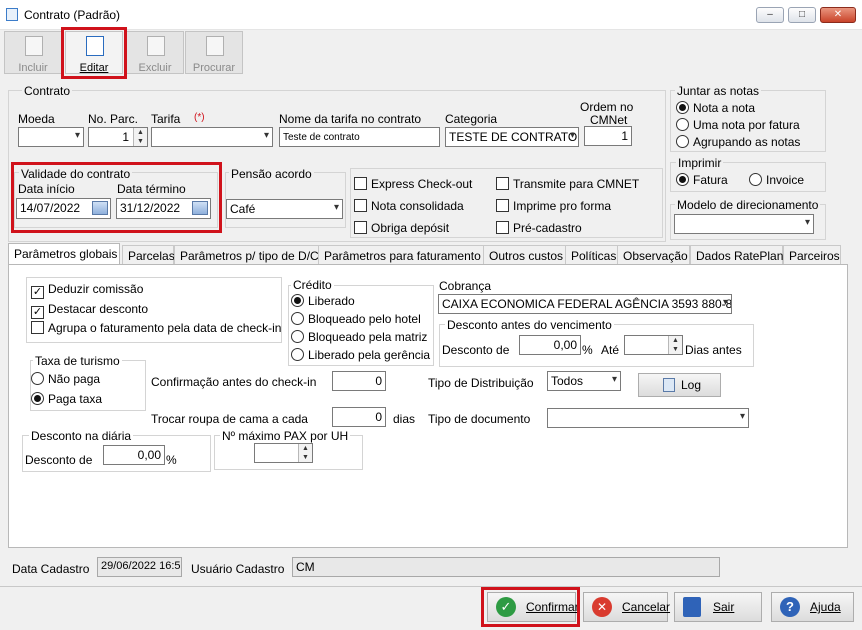 The image size is (862, 630). I want to click on credito-bloqueado-hotel: Bloqueado pelo hotel, so click(356, 319).